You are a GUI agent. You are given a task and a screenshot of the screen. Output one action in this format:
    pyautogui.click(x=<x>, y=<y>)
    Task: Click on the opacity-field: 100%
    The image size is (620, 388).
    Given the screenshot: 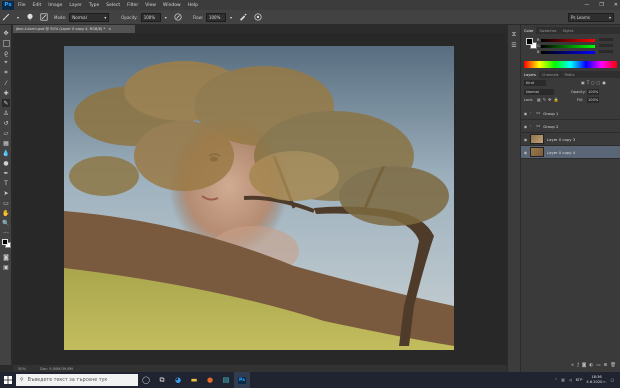 What is the action you would take?
    pyautogui.click(x=150, y=17)
    